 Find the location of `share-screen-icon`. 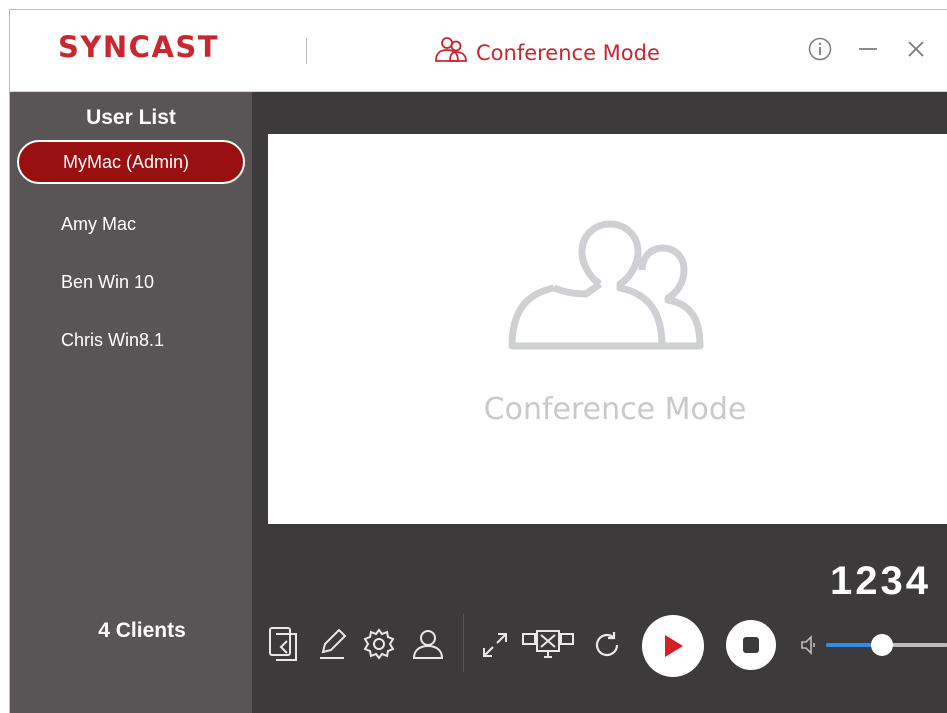

share-screen-icon is located at coordinates (283, 644).